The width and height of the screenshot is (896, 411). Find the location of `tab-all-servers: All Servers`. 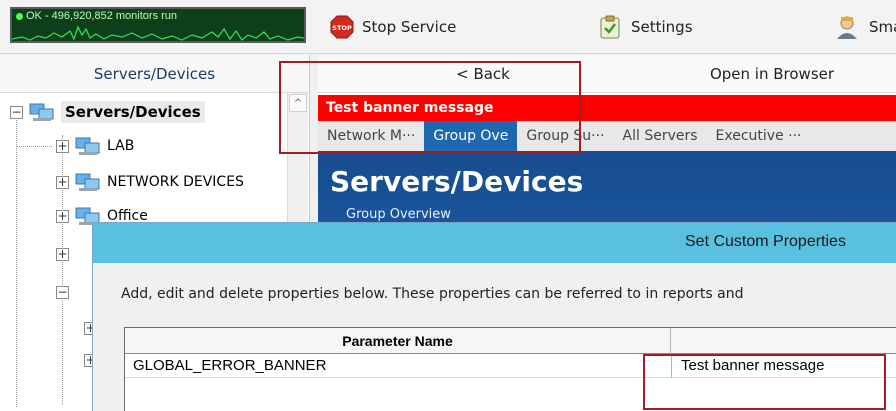

tab-all-servers: All Servers is located at coordinates (660, 136).